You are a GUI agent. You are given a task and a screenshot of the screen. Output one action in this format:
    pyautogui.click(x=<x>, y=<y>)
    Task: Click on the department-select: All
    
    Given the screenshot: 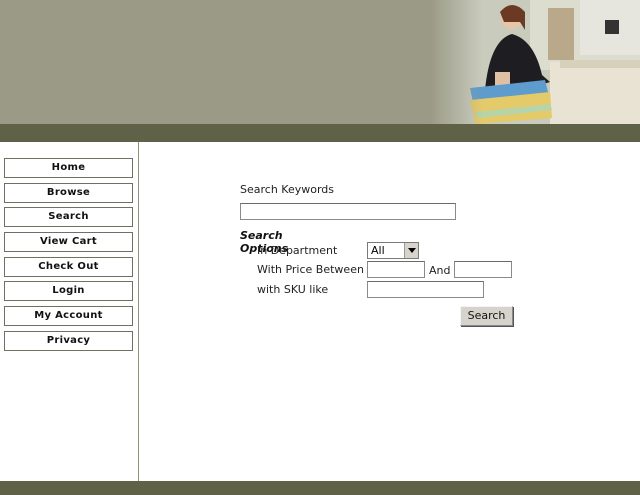 What is the action you would take?
    pyautogui.click(x=393, y=250)
    